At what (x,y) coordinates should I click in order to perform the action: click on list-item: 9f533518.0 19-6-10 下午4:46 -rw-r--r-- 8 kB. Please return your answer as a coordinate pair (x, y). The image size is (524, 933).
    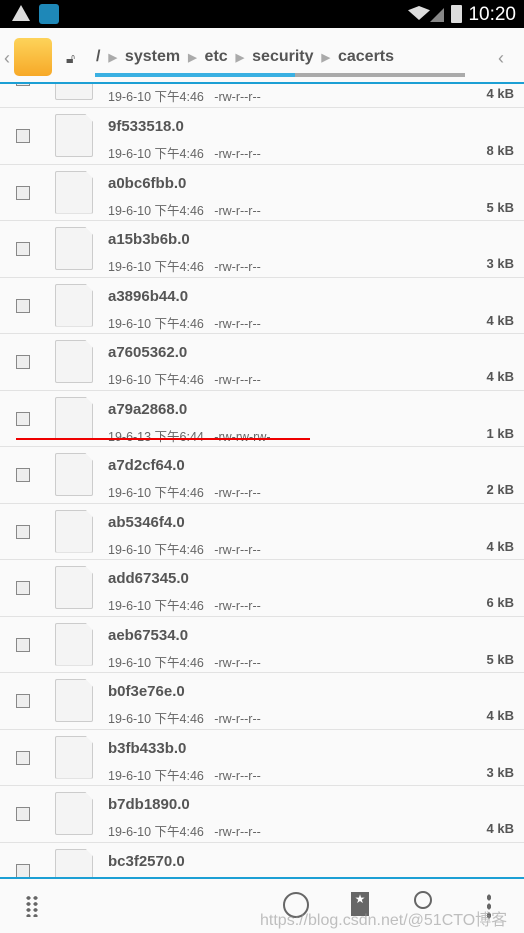
    Looking at the image, I should click on (262, 136).